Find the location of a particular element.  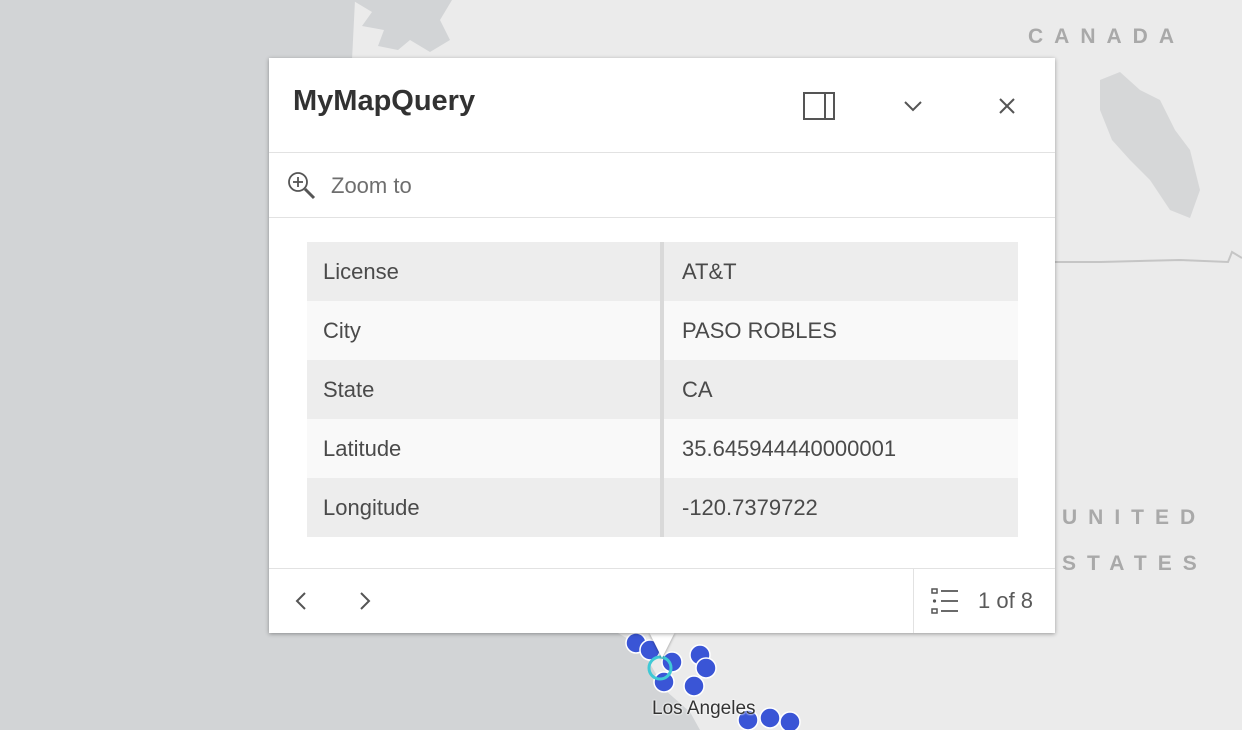

table-row: City PASO ROBLES is located at coordinates (662, 330).